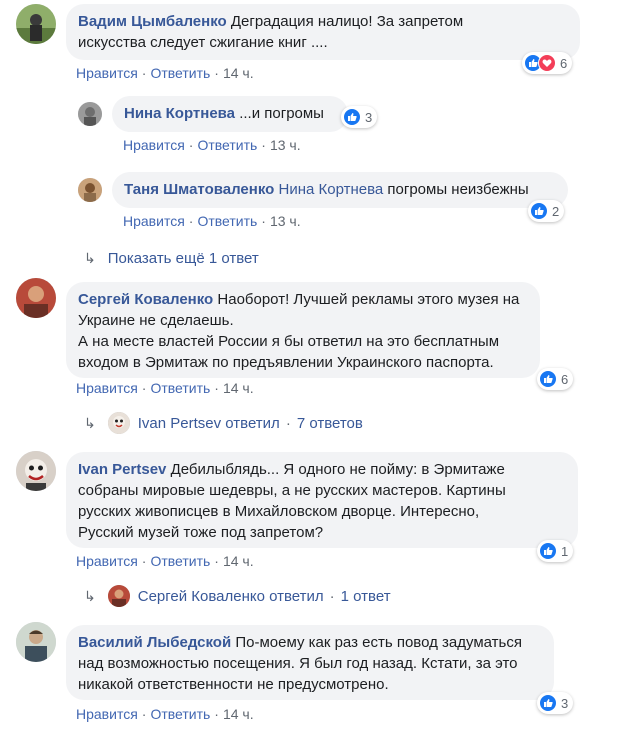 This screenshot has height=733, width=620. I want to click on reaction-count: 2, so click(556, 211).